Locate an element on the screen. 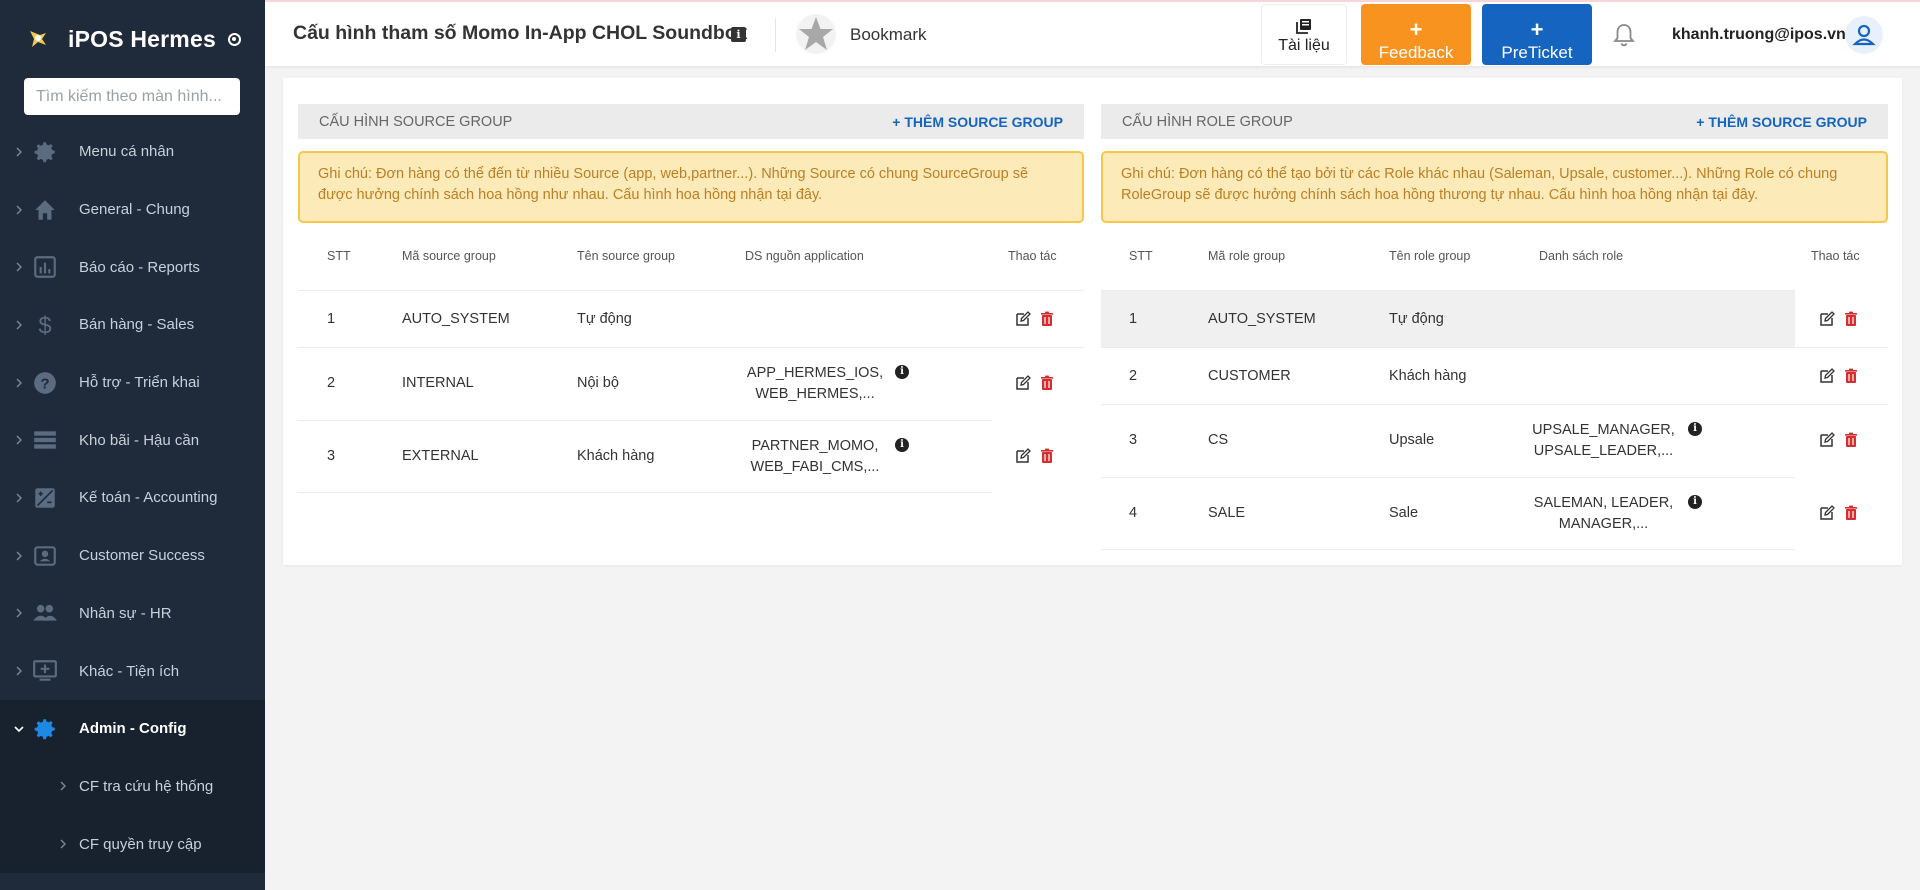  user-icon is located at coordinates (1864, 35).